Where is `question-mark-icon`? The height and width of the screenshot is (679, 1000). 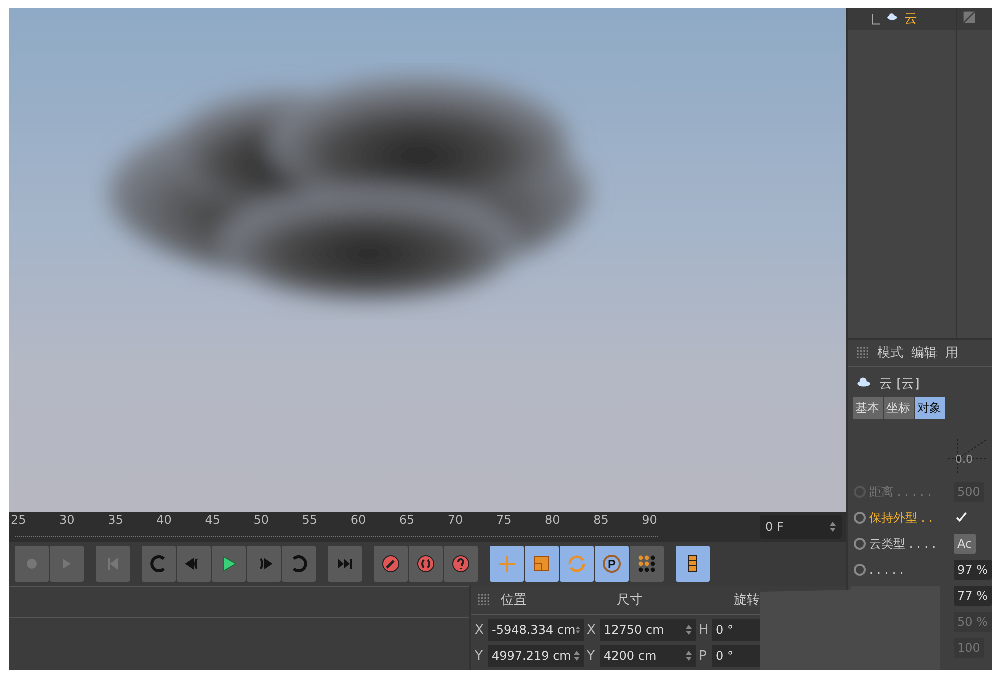 question-mark-icon is located at coordinates (461, 564).